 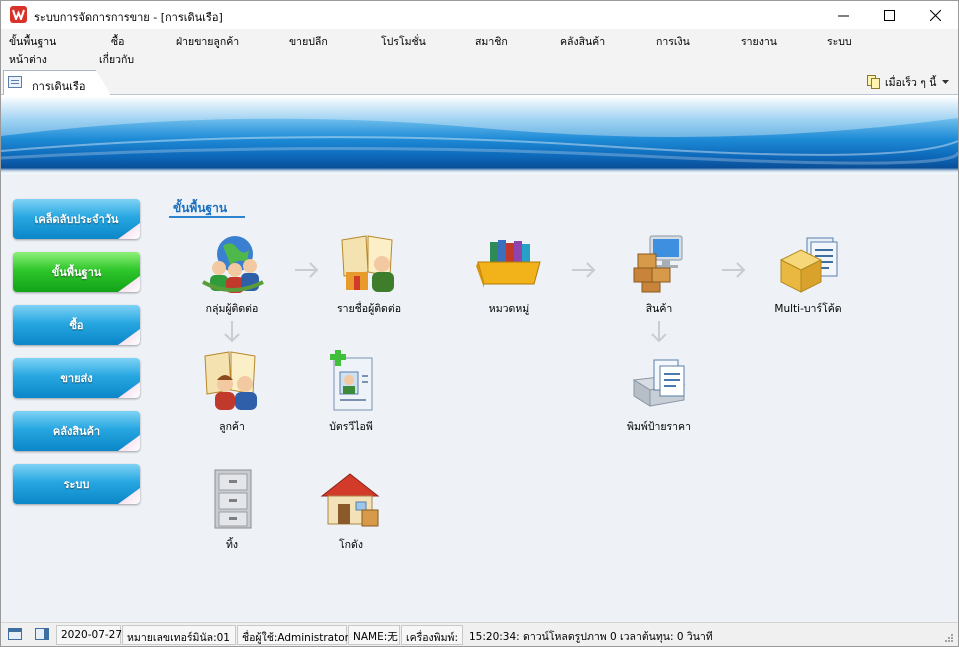 What do you see at coordinates (351, 545) in the screenshot?
I see `func-label: โกดัง` at bounding box center [351, 545].